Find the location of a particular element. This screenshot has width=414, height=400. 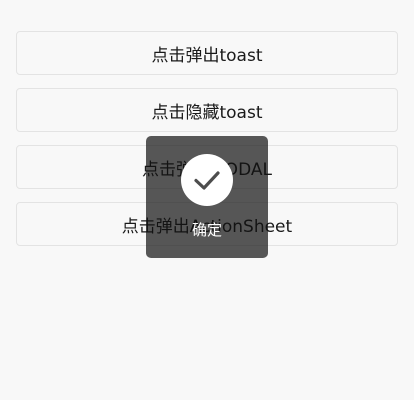

toast-text: 确定 is located at coordinates (206, 230).